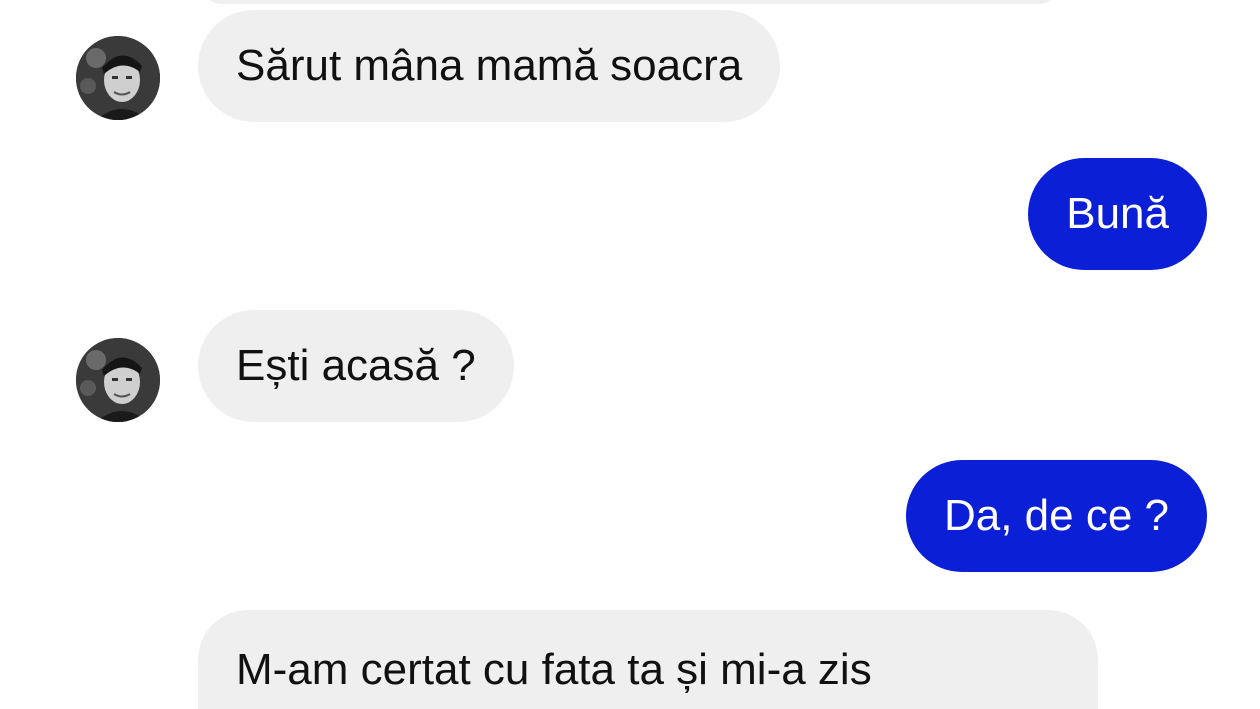 Image resolution: width=1260 pixels, height=709 pixels. I want to click on message-text: Da, de ce ?, so click(1056, 515).